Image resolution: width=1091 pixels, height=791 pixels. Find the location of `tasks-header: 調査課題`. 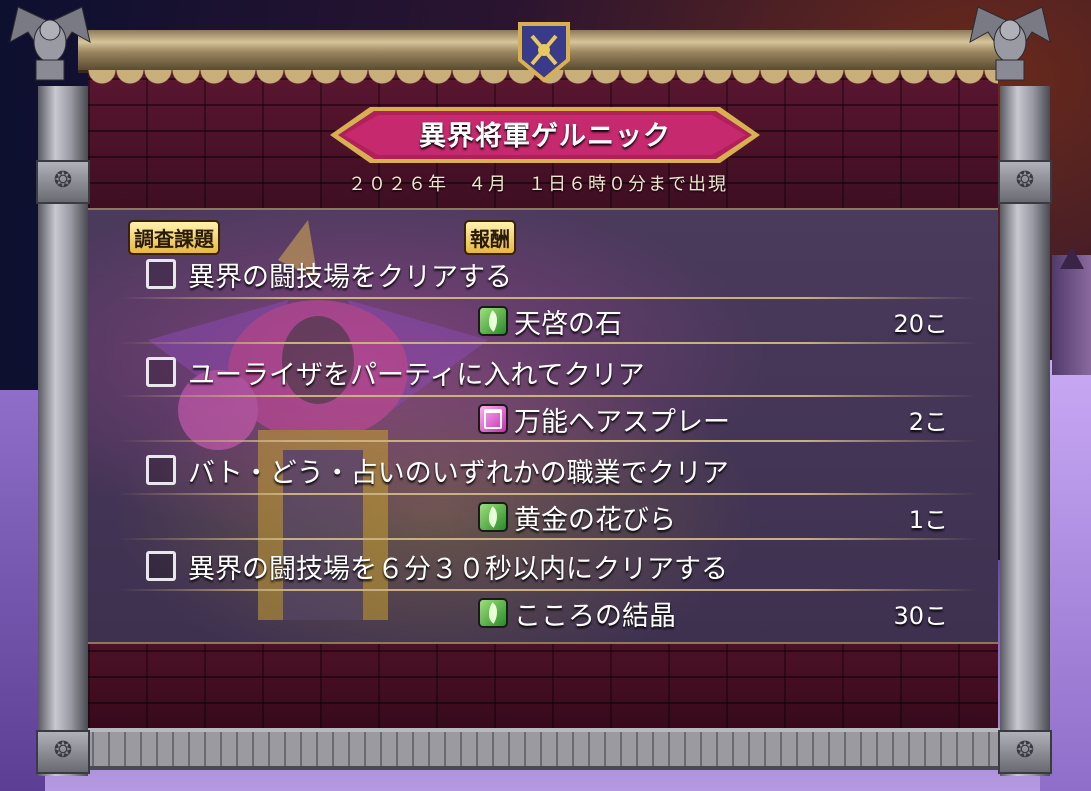

tasks-header: 調査課題 is located at coordinates (174, 237).